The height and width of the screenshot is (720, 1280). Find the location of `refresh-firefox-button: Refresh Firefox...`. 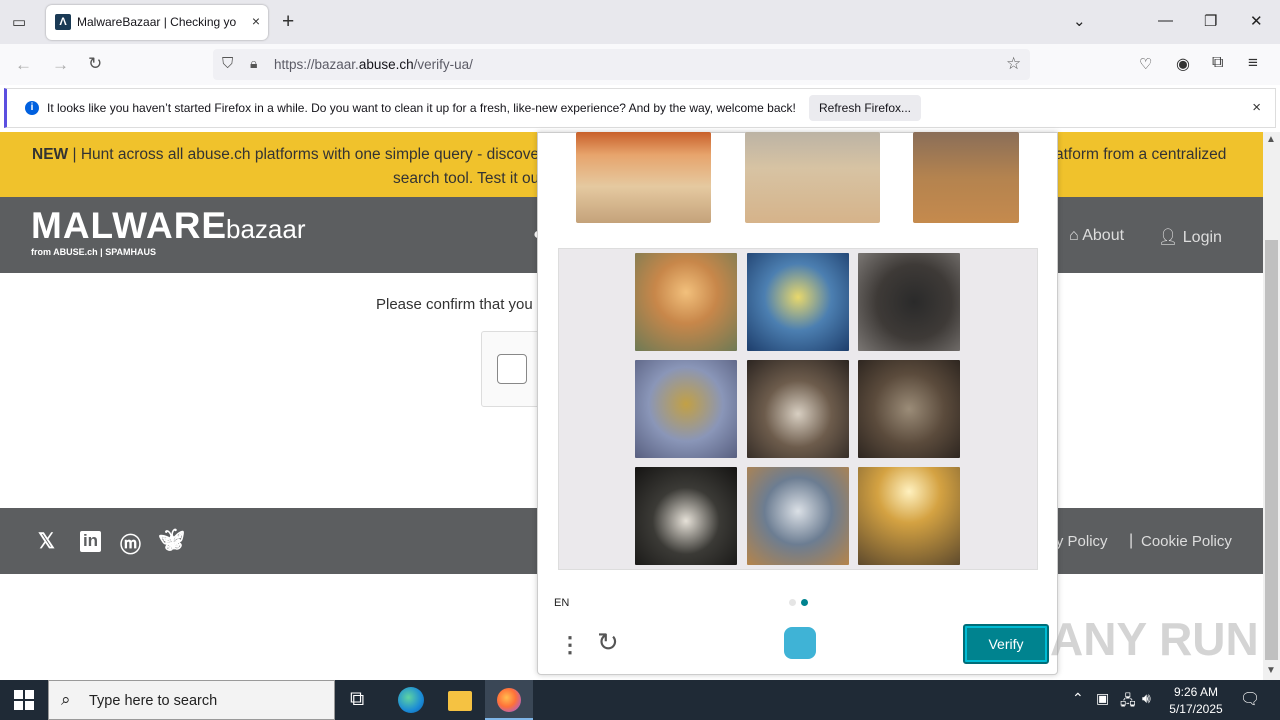

refresh-firefox-button: Refresh Firefox... is located at coordinates (865, 108).